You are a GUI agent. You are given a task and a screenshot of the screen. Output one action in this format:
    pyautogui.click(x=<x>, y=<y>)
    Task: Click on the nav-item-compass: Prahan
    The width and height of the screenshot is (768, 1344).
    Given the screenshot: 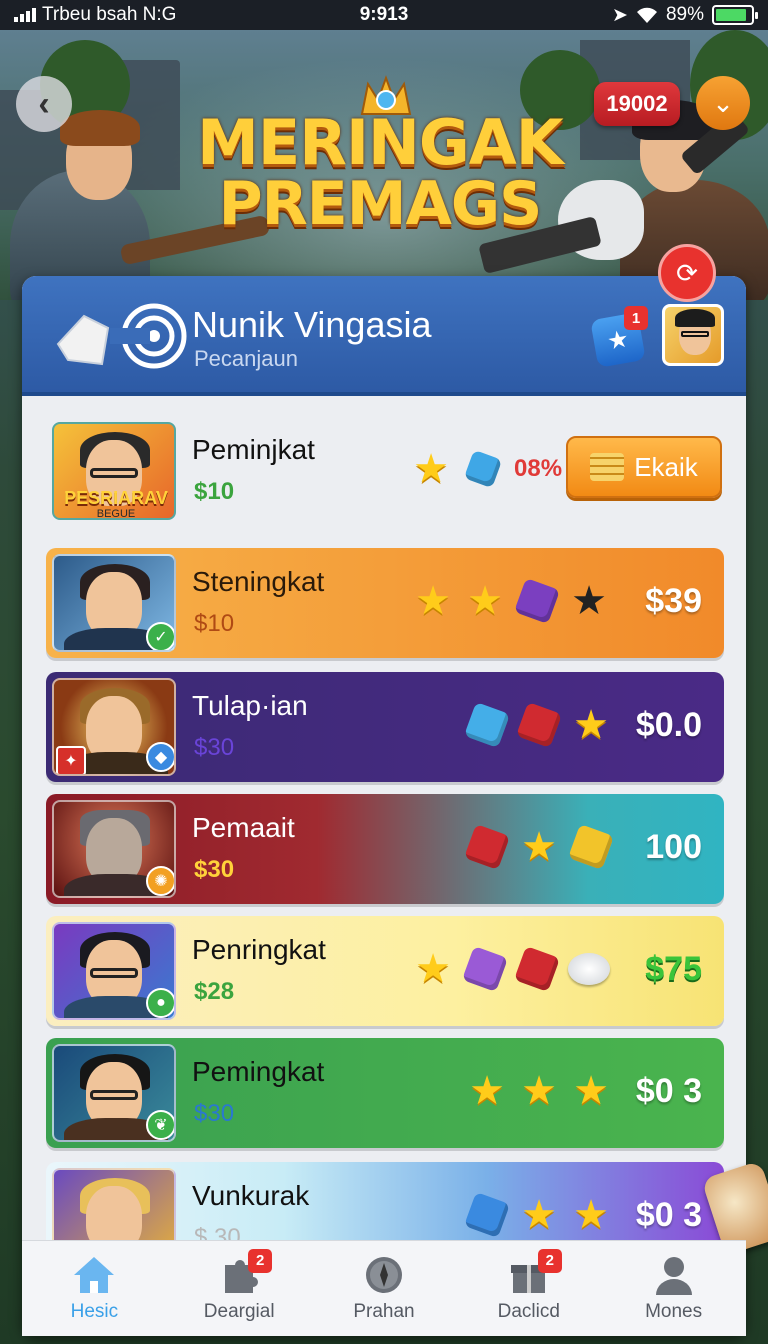 What is the action you would take?
    pyautogui.click(x=384, y=1289)
    